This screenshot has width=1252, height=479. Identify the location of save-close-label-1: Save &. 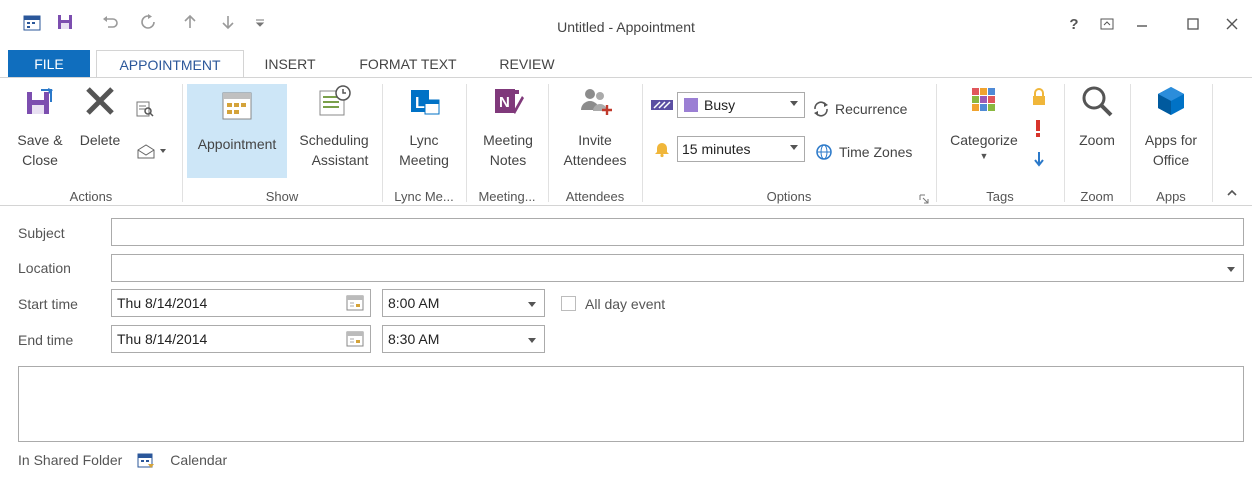
(40, 140).